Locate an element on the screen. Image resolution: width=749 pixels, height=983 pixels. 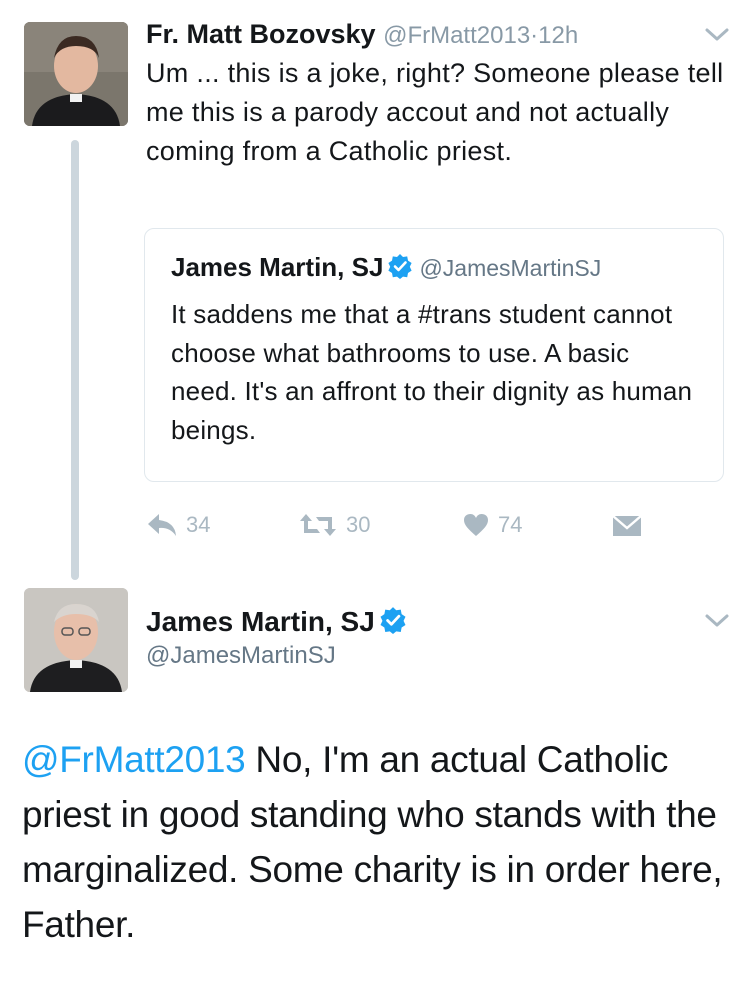
like-count: 74 is located at coordinates (510, 524).